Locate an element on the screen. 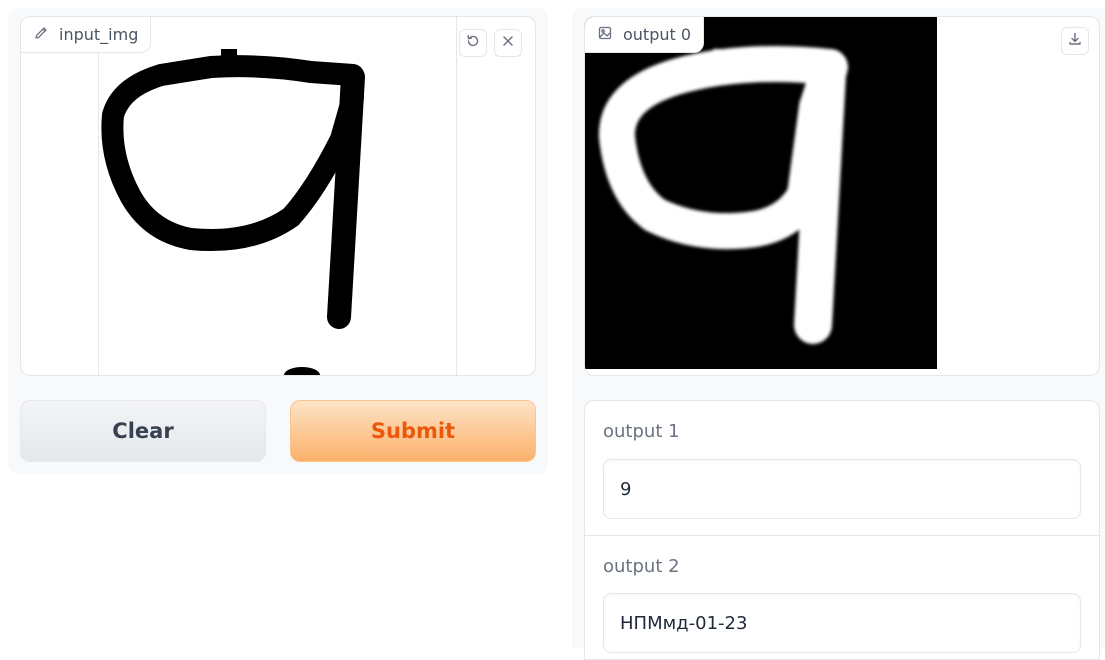 This screenshot has height=660, width=1105. input-image-label: input_img is located at coordinates (86, 35).